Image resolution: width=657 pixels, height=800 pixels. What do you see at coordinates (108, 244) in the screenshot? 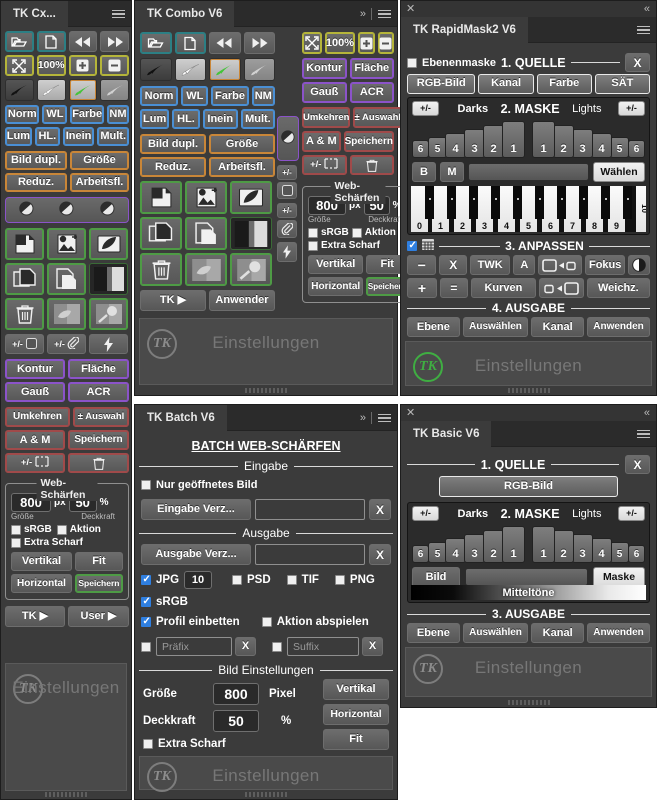
I see `adjustment-layer-icon` at bounding box center [108, 244].